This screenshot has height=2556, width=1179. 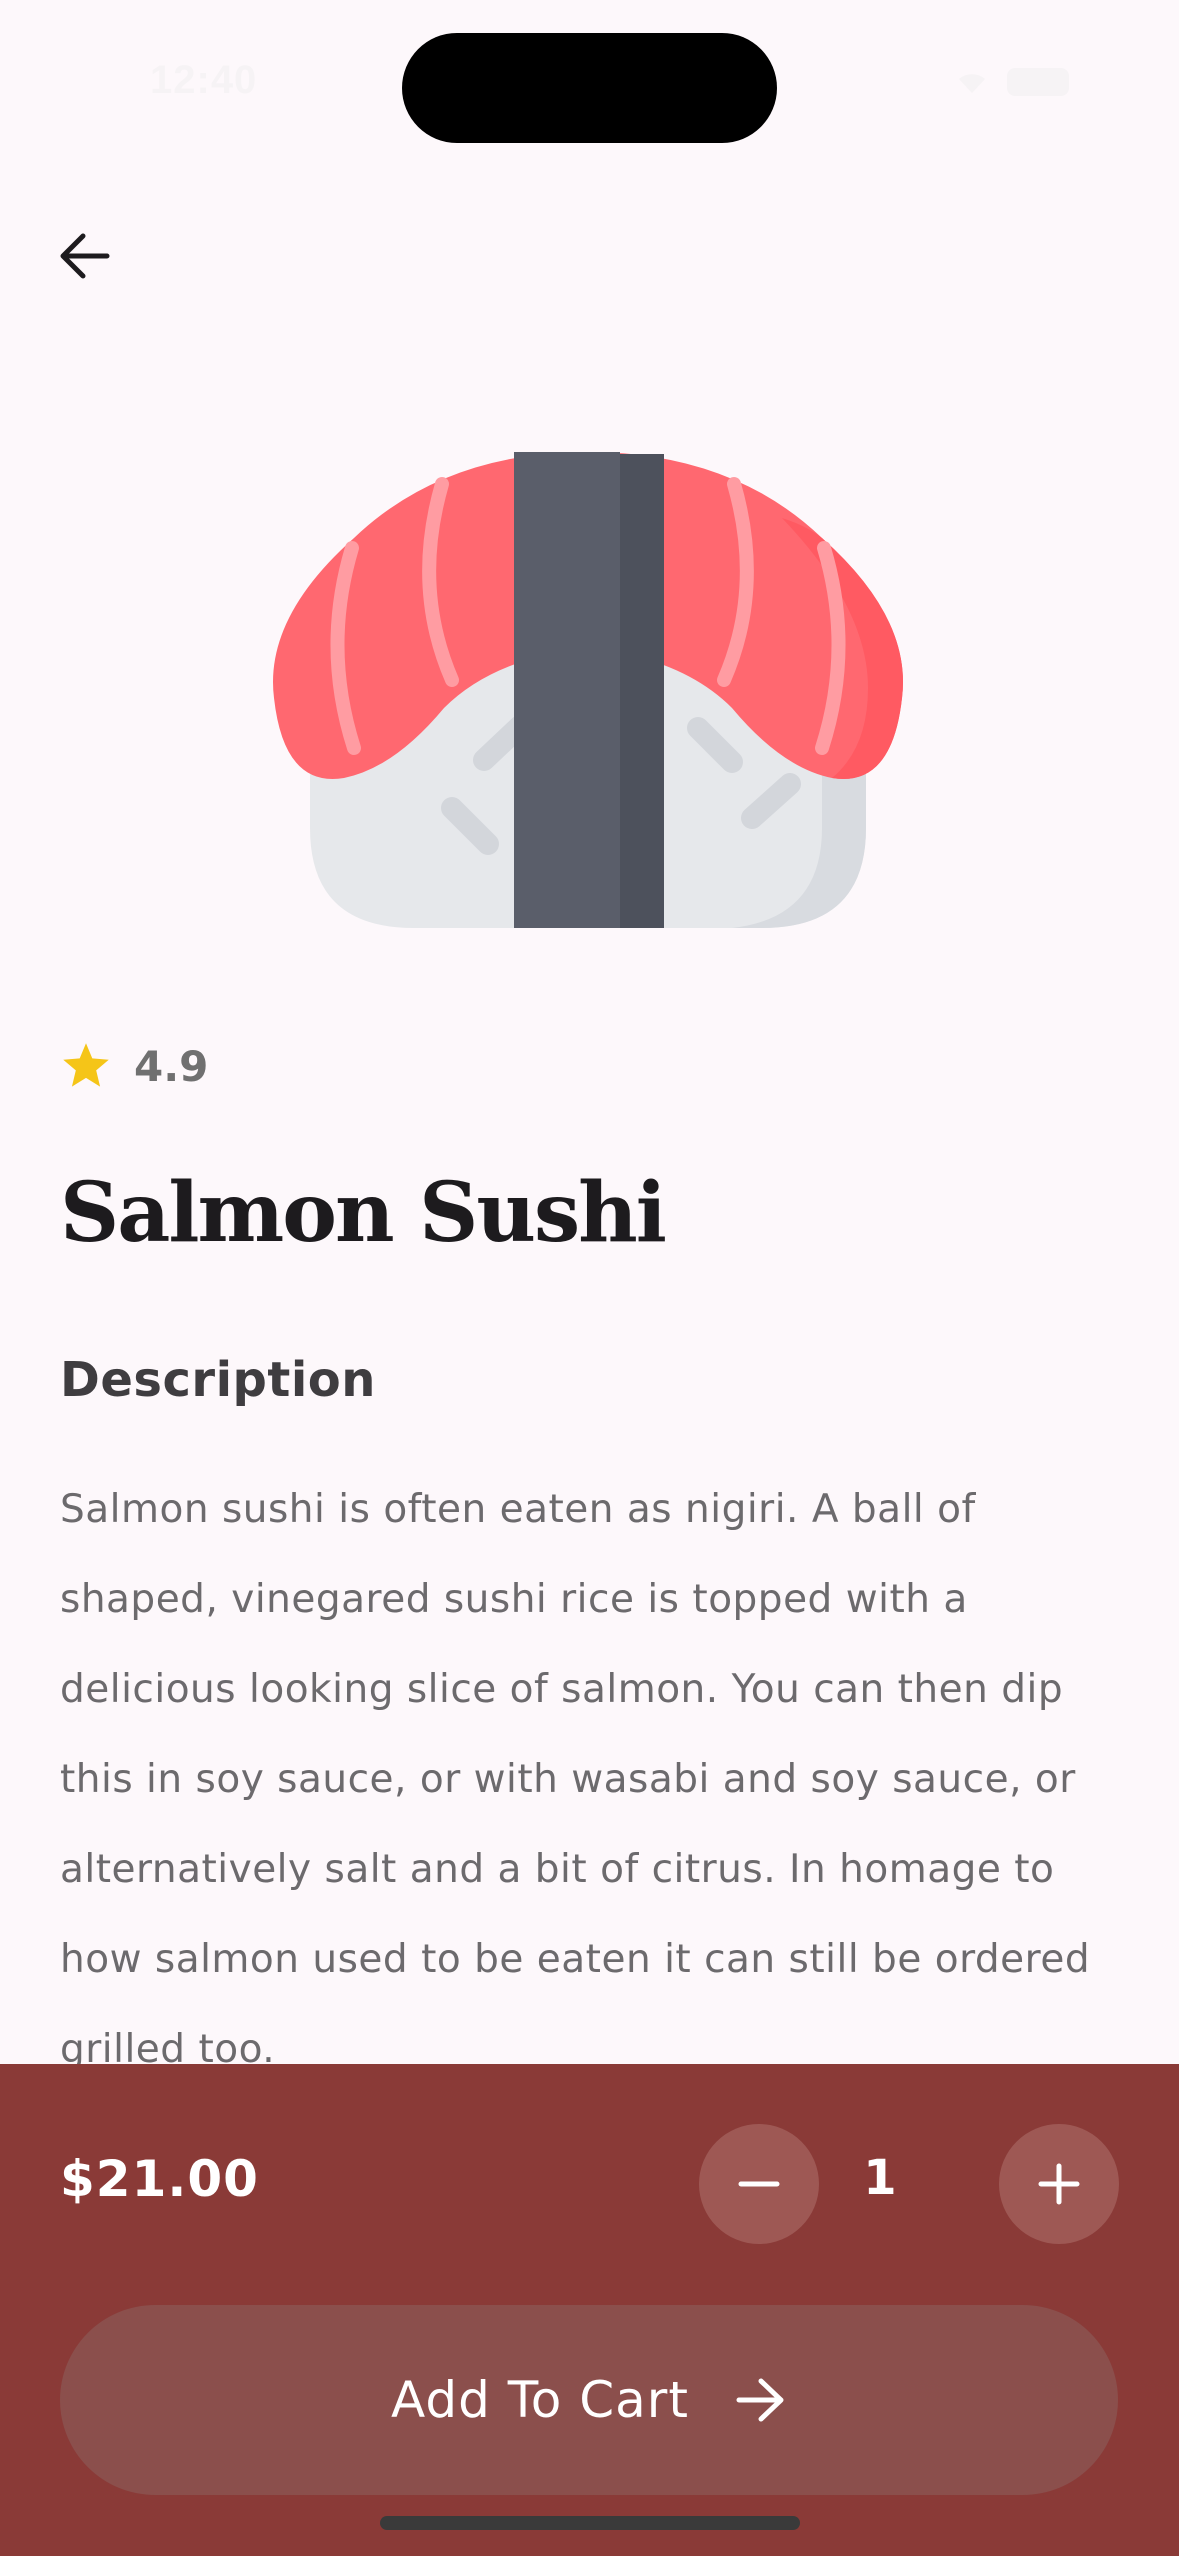 What do you see at coordinates (540, 2400) in the screenshot?
I see `add-to-cart-label: Add To Cart` at bounding box center [540, 2400].